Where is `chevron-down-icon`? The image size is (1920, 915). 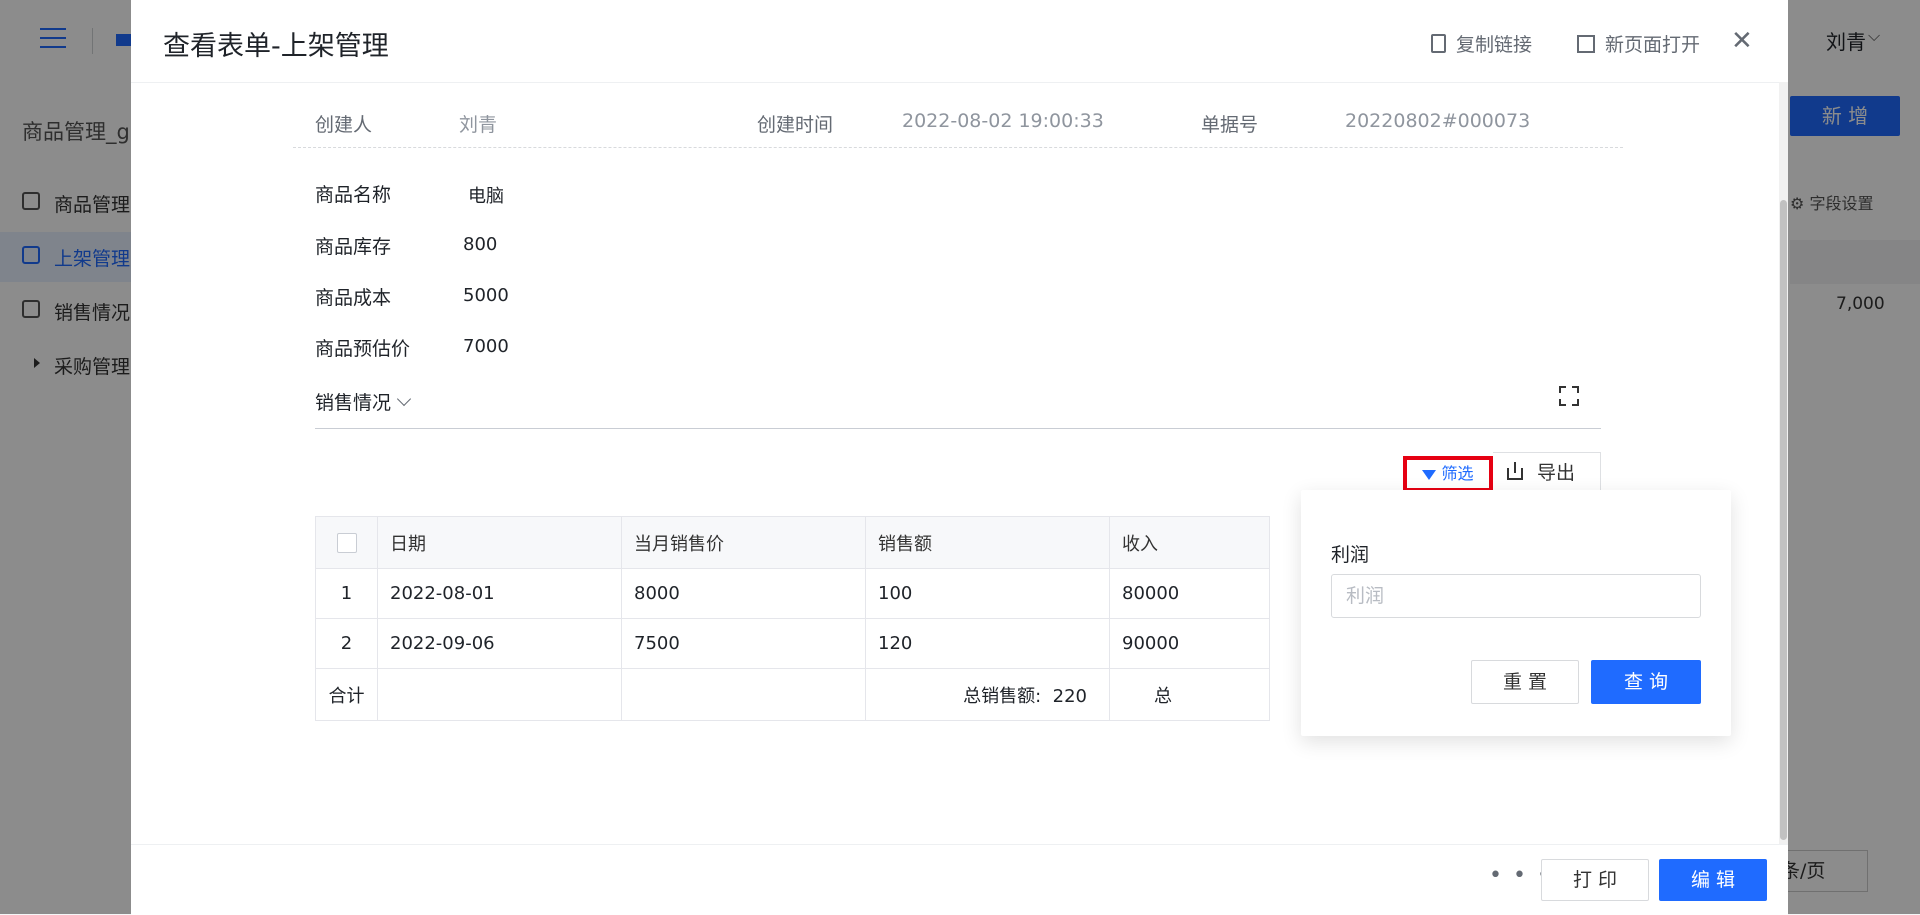 chevron-down-icon is located at coordinates (404, 399).